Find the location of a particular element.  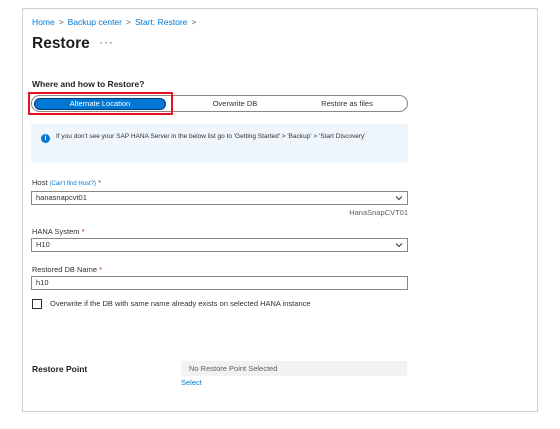

restored-db-label: Restored DB Name * is located at coordinates (67, 269).